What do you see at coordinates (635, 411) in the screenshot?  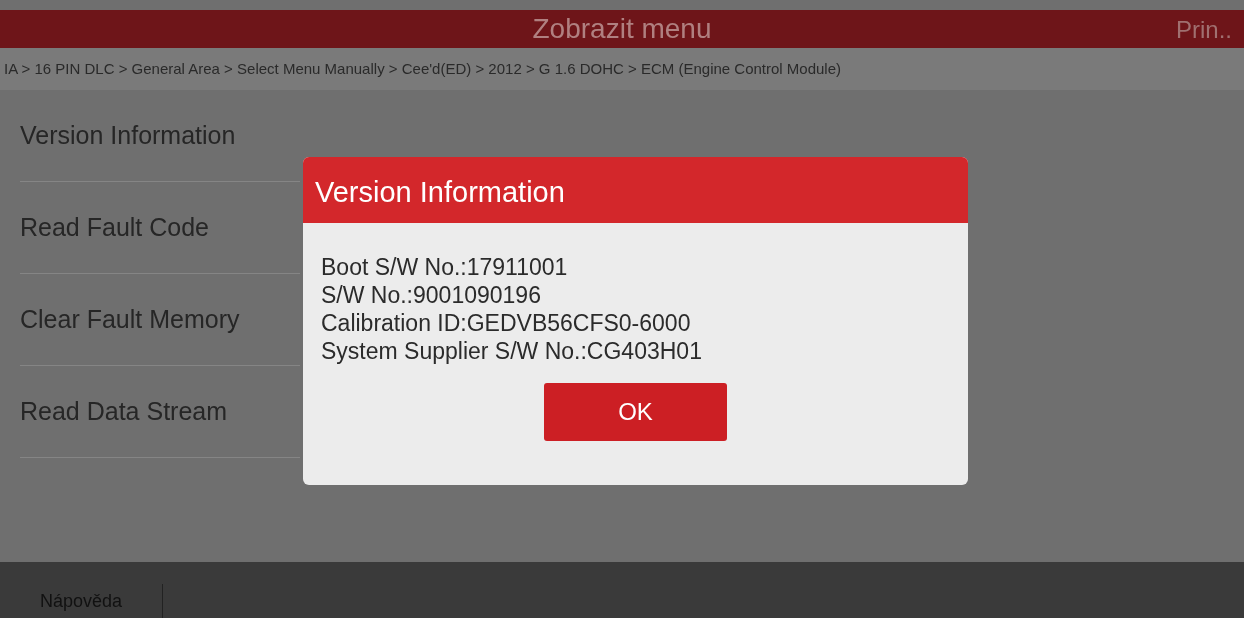 I see `ok-button: OK` at bounding box center [635, 411].